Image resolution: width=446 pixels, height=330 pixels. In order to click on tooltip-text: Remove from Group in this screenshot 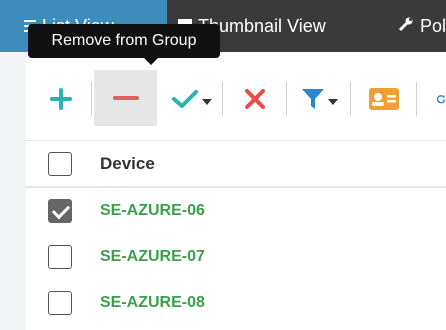, I will do `click(124, 40)`.